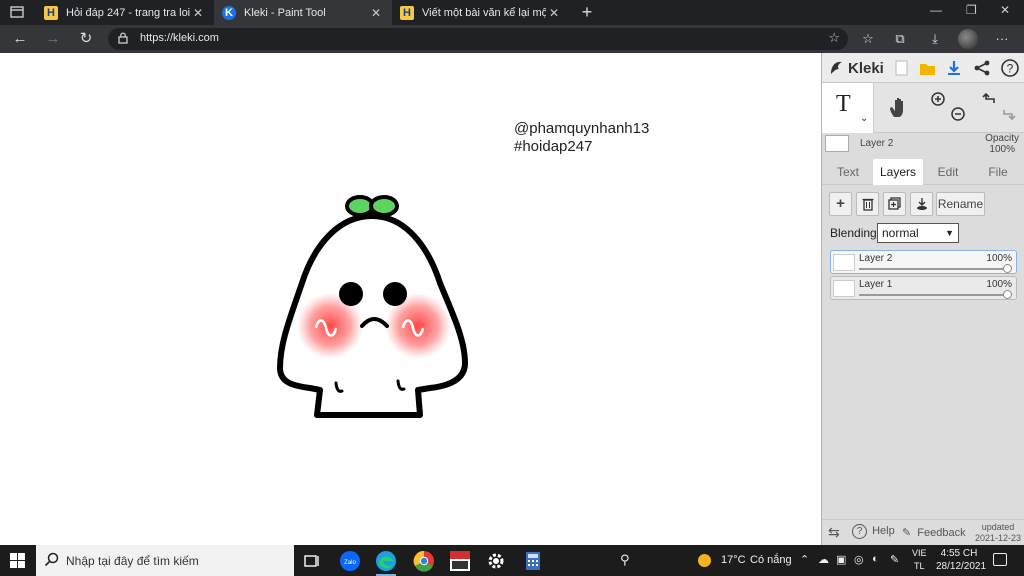  I want to click on help-button: ? Help, so click(873, 531).